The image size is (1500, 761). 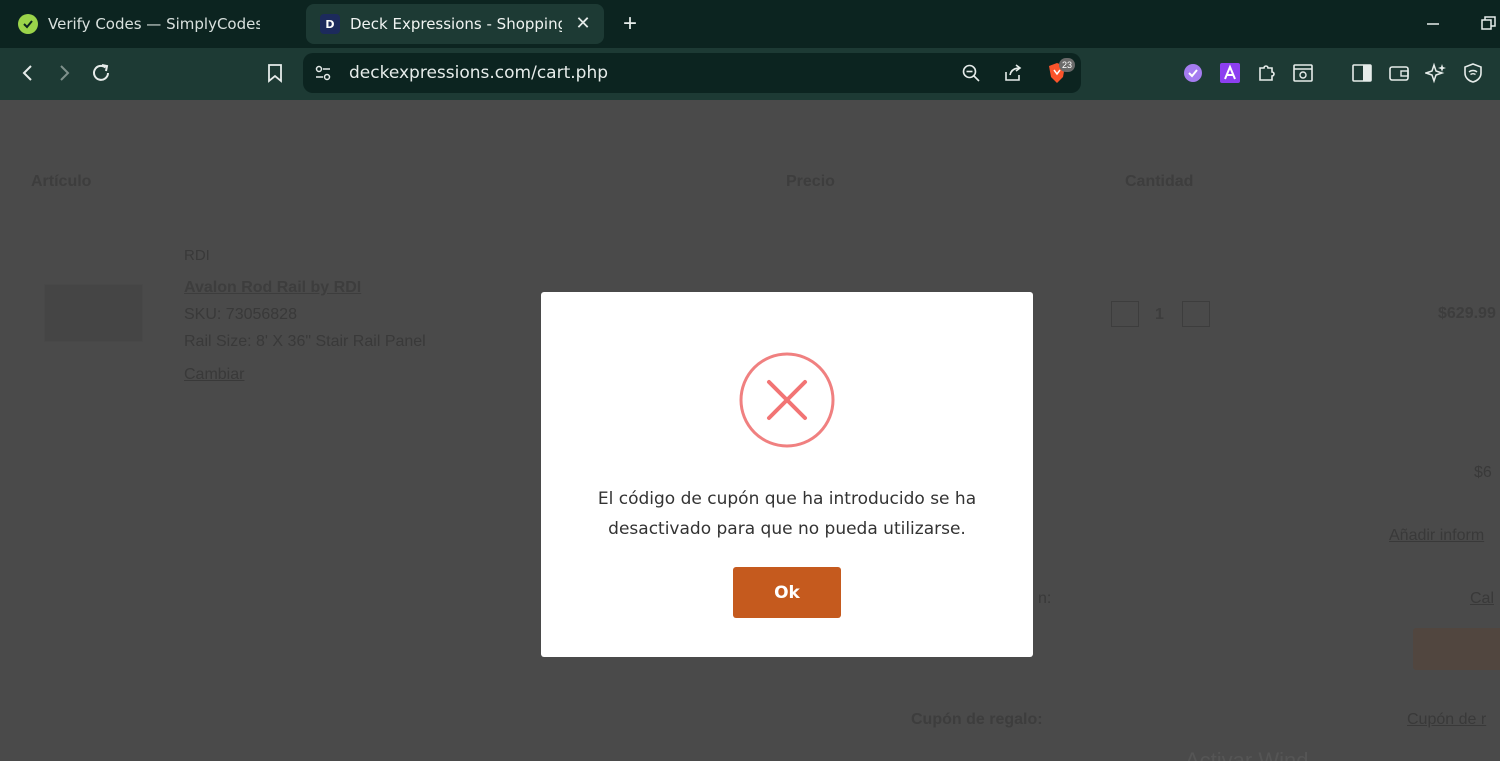 I want to click on simplycodes-extension-icon, so click(x=1193, y=73).